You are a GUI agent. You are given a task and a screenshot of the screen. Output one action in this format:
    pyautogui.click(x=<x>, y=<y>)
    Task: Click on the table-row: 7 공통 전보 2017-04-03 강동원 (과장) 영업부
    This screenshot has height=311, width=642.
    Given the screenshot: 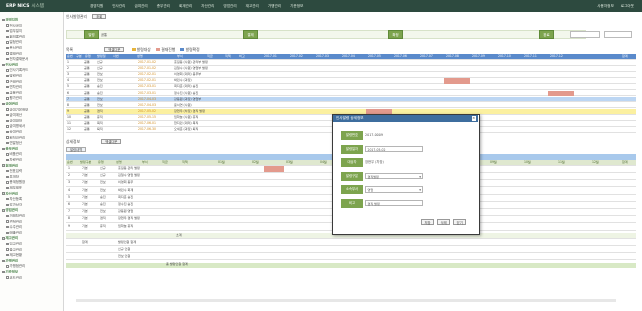 What is the action you would take?
    pyautogui.click(x=351, y=99)
    